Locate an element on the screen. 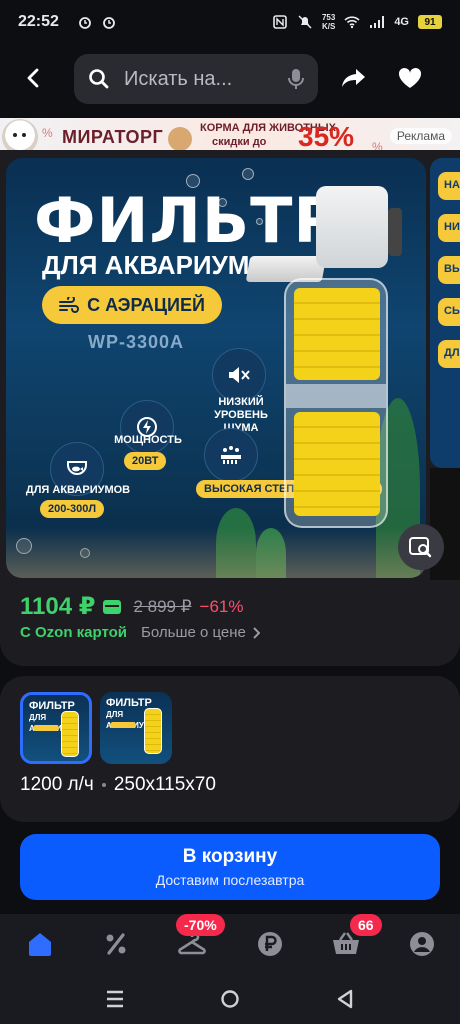 The image size is (460, 1024). water-drops-icon is located at coordinates (231, 455).